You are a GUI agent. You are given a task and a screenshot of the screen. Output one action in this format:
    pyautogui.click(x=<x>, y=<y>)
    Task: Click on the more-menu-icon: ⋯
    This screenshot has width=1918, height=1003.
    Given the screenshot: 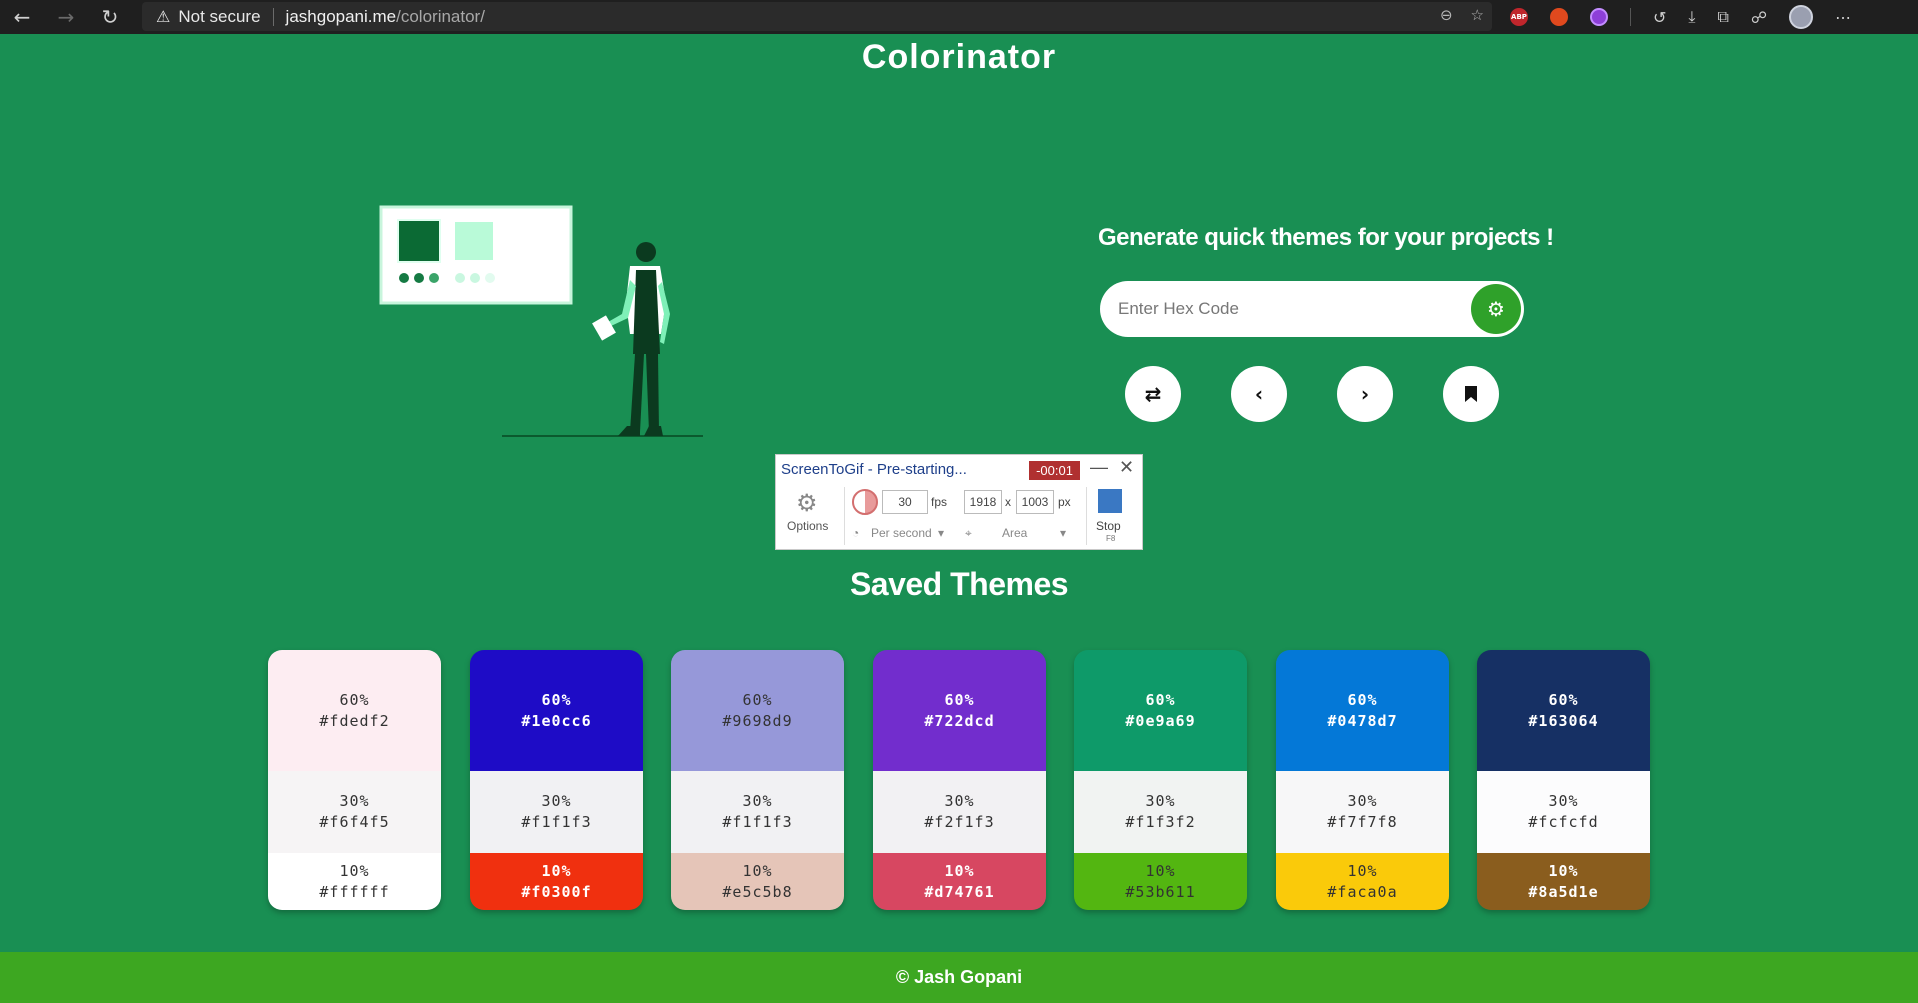 What is the action you would take?
    pyautogui.click(x=1843, y=17)
    